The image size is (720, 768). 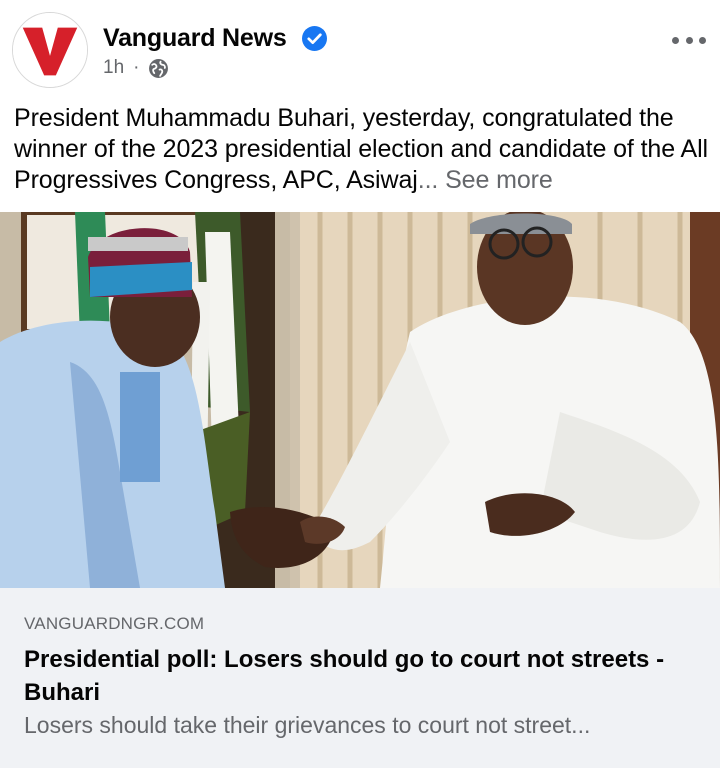 I want to click on page-avatar, so click(x=50, y=50).